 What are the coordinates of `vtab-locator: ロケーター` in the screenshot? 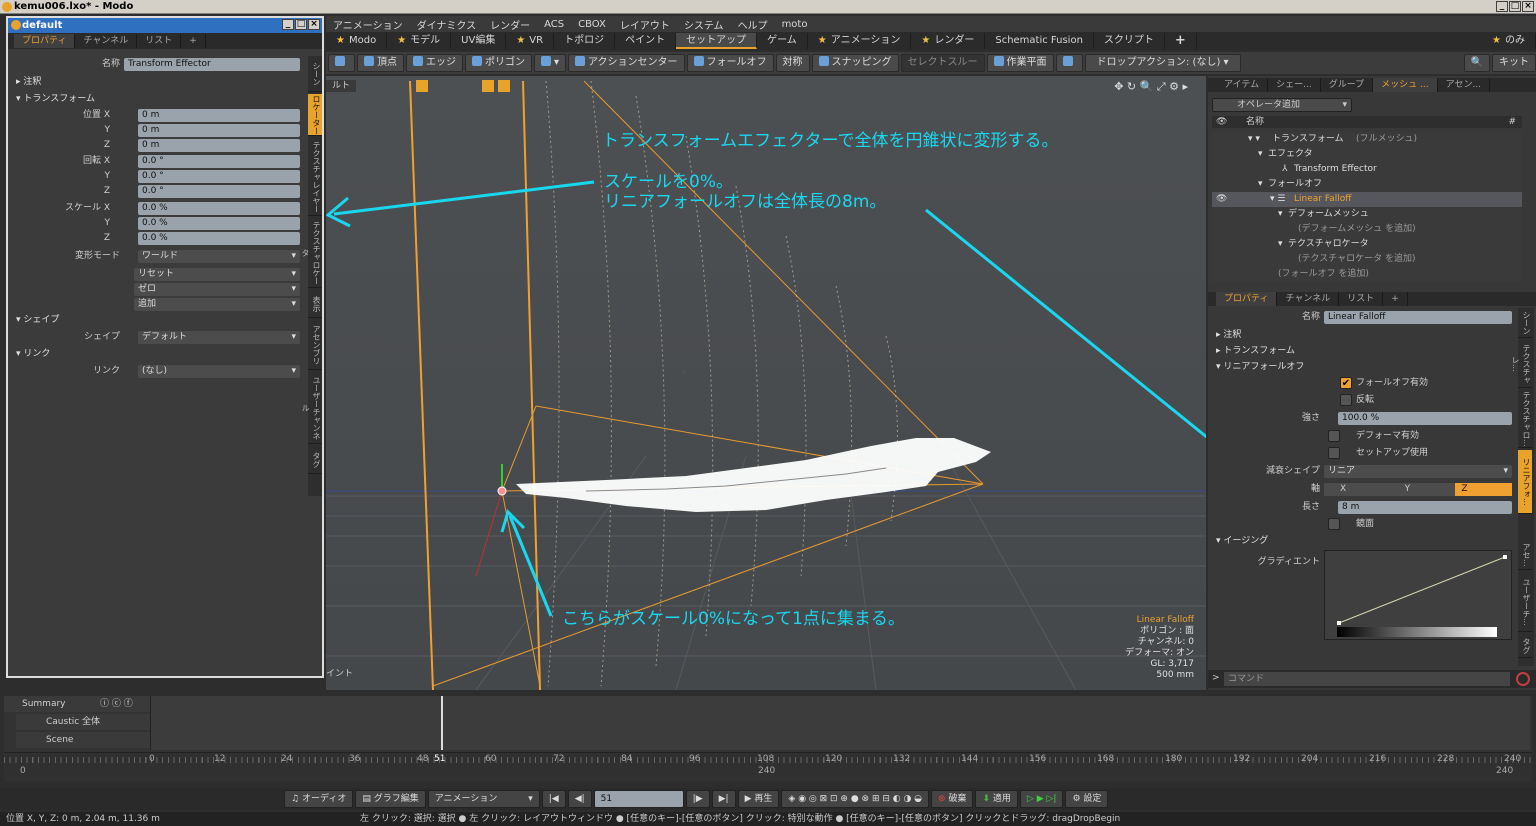 It's located at (315, 115).